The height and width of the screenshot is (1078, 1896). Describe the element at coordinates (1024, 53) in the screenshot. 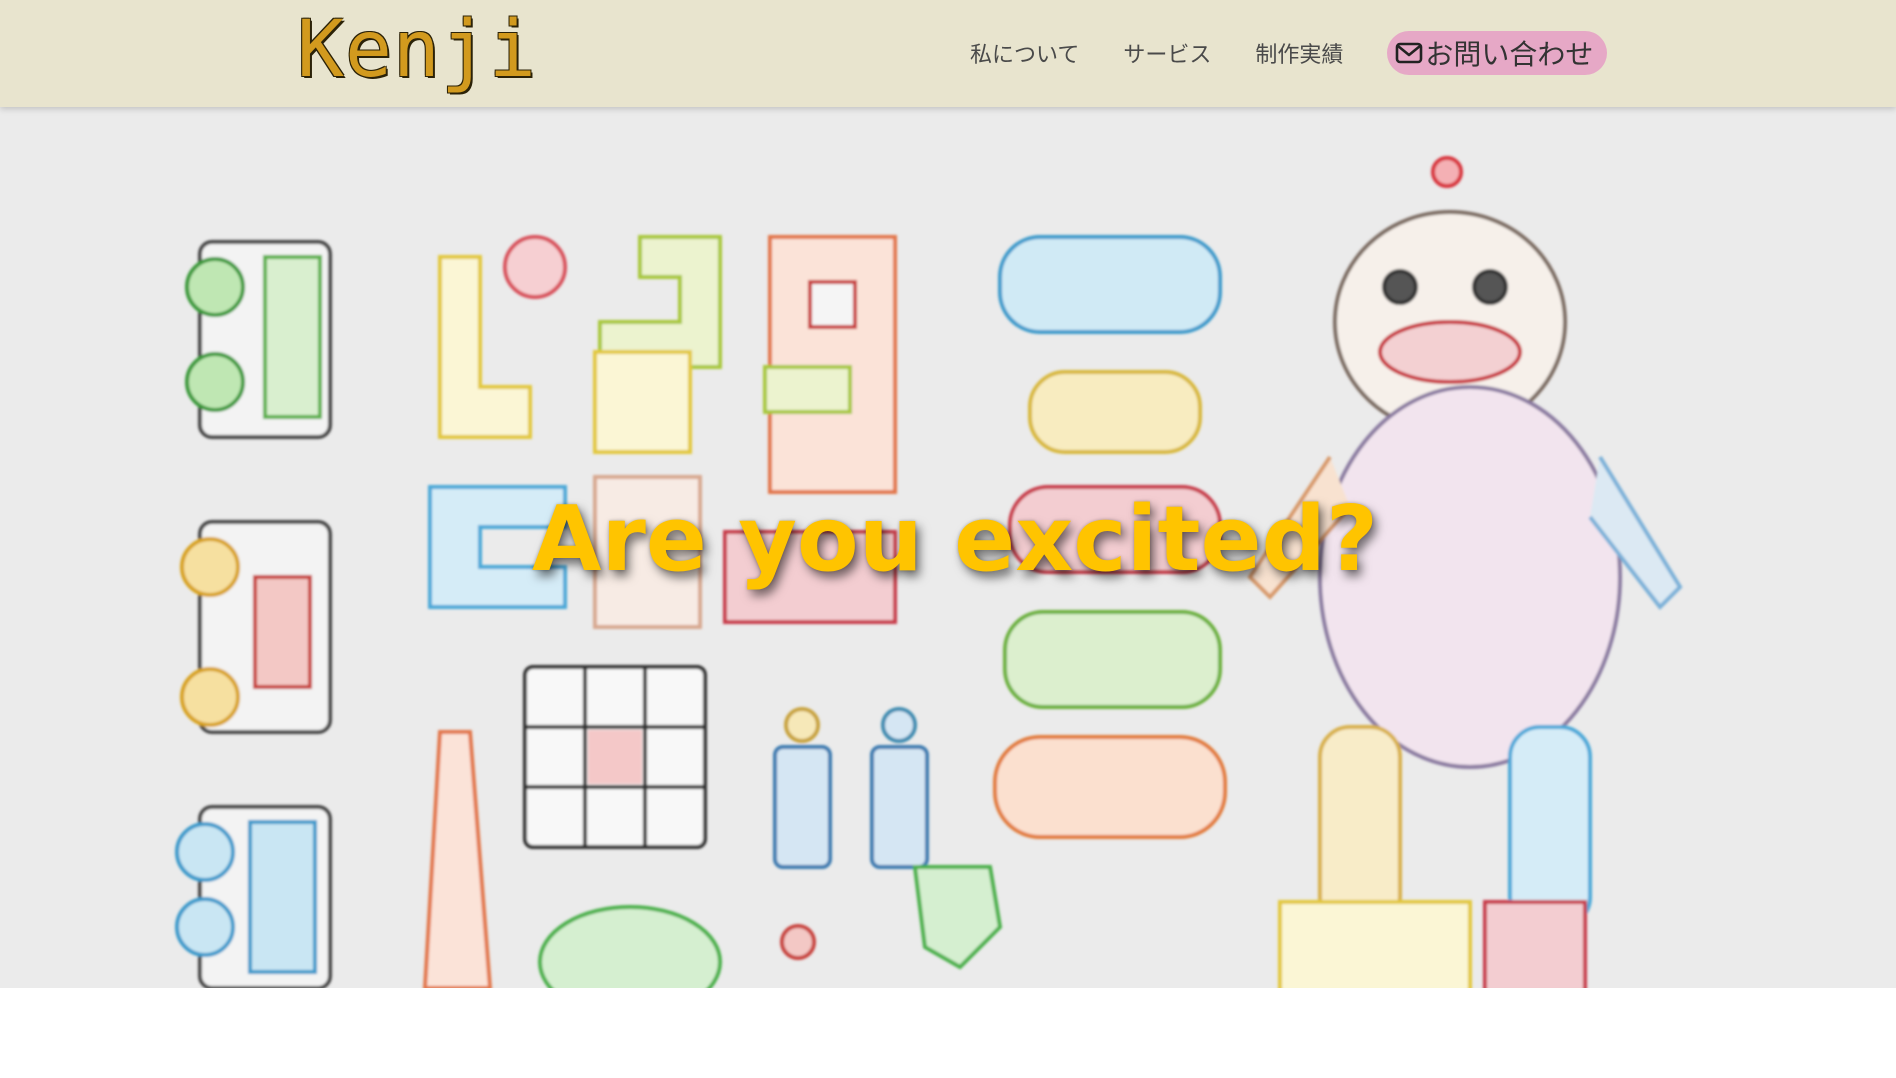

I see `nav-link-about: 私について` at that location.